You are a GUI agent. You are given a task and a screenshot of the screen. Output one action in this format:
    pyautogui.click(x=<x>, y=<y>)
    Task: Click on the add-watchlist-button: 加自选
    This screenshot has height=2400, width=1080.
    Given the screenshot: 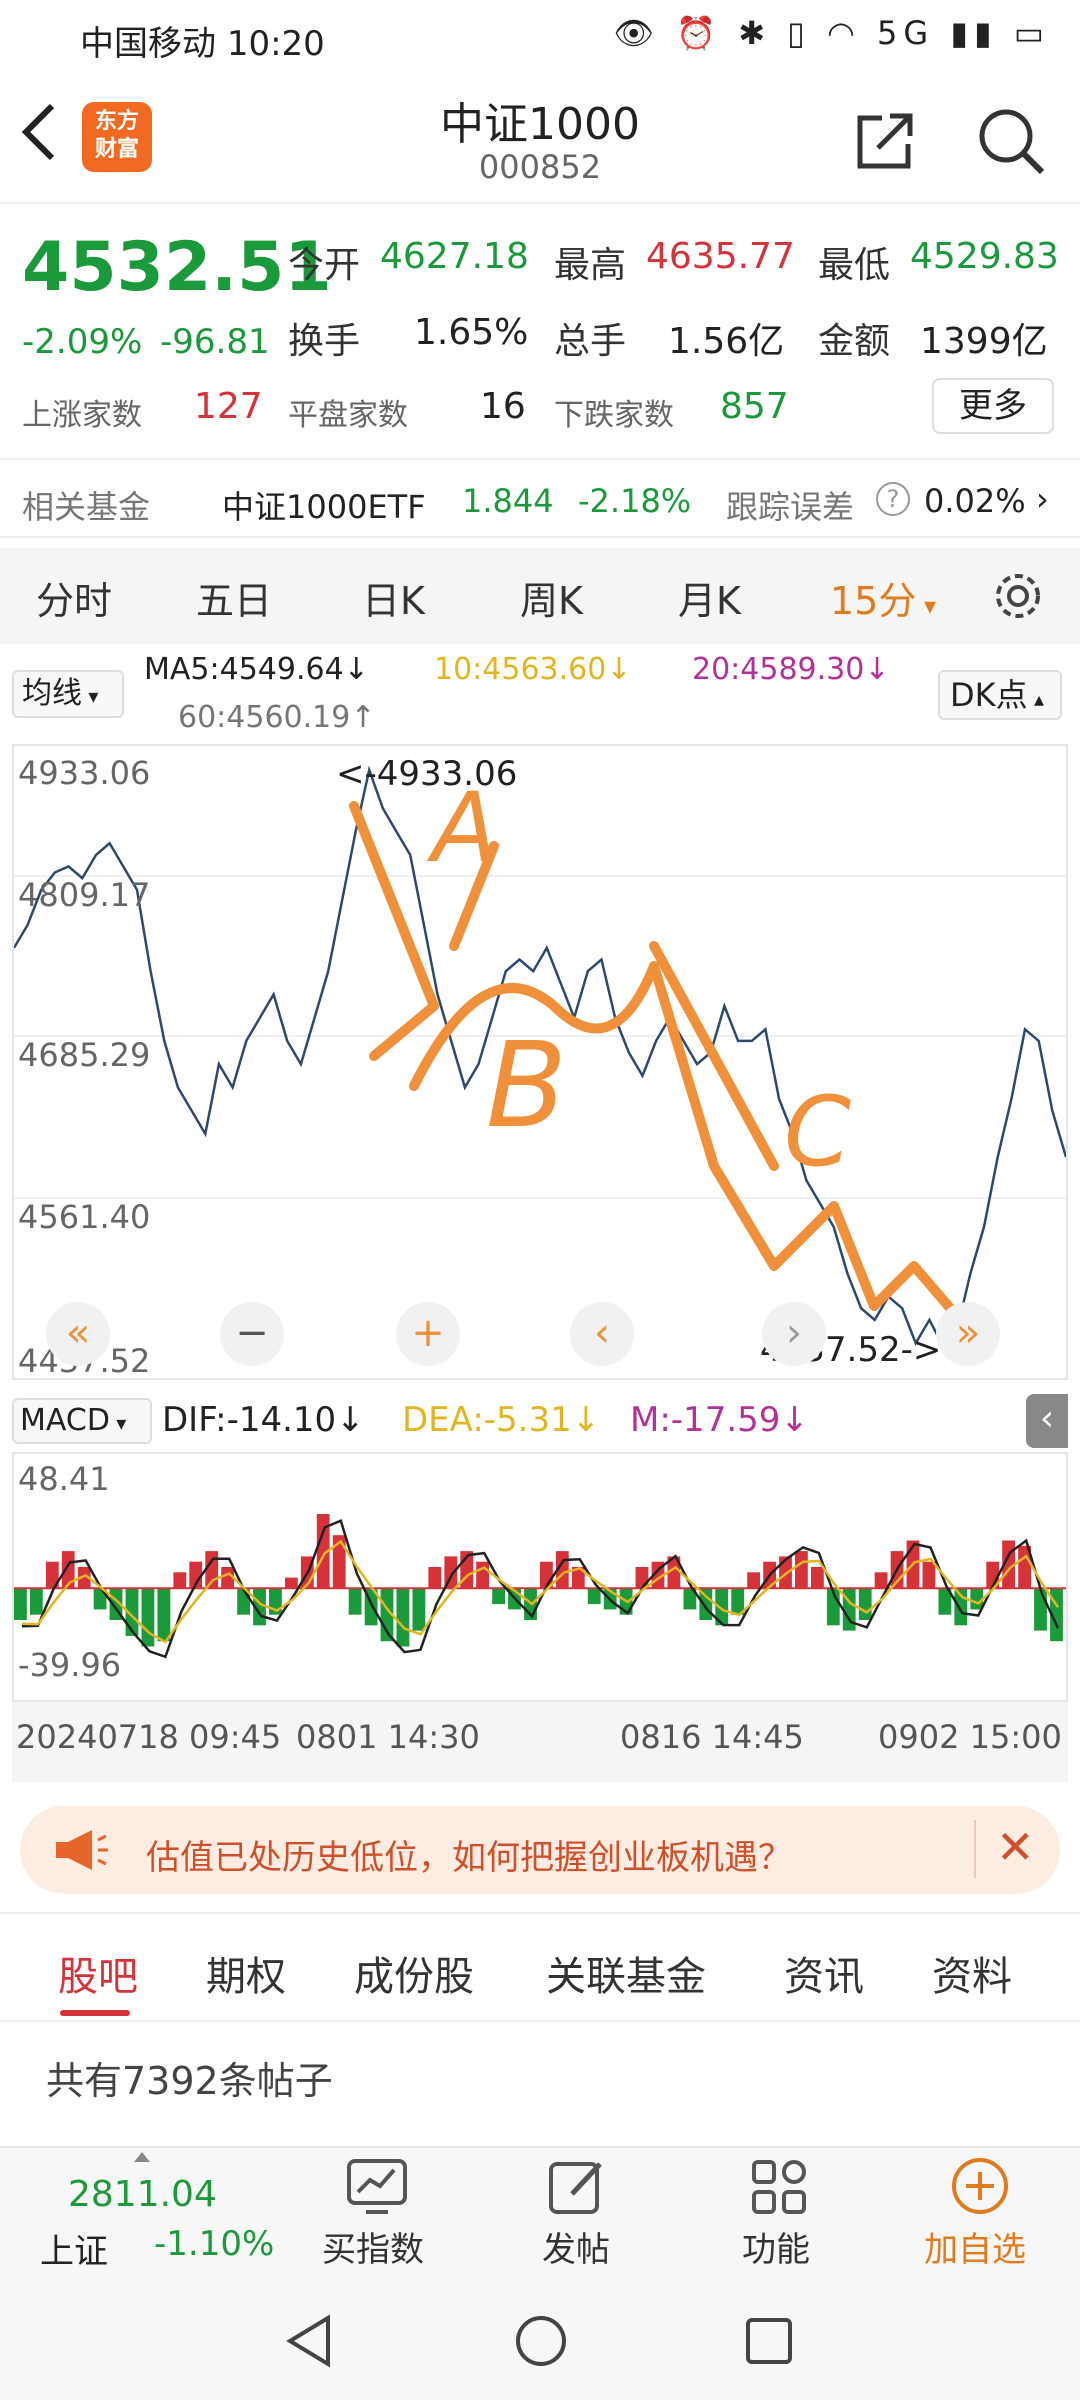 What is the action you would take?
    pyautogui.click(x=980, y=2213)
    